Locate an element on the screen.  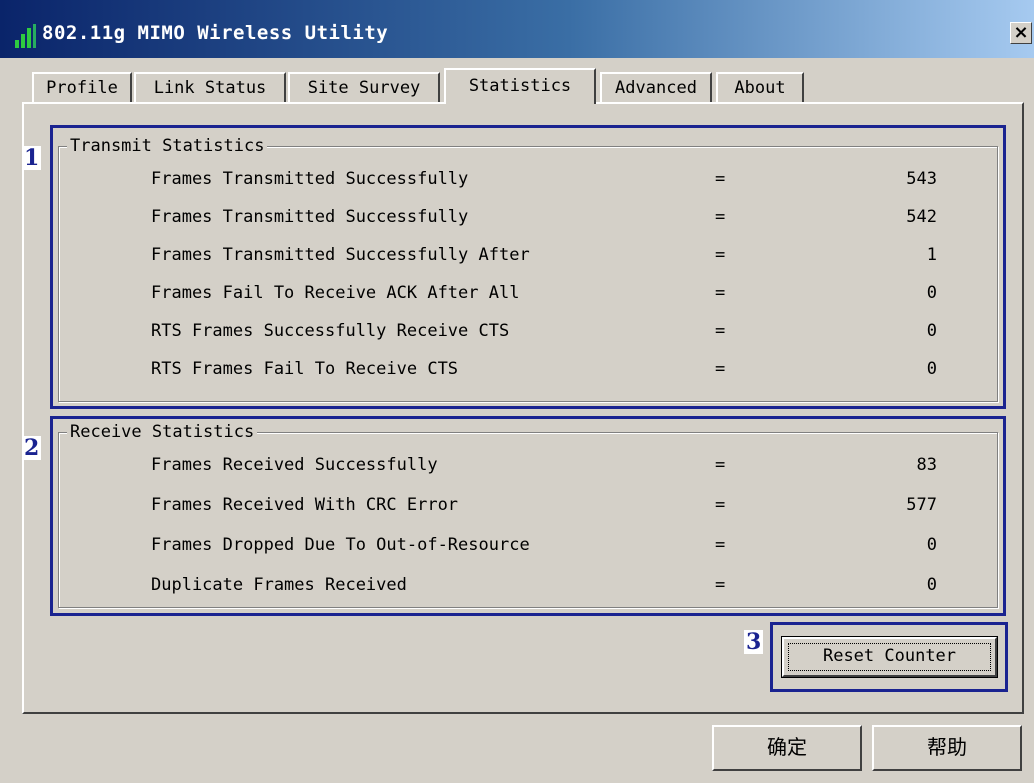
close-button: × is located at coordinates (1021, 33).